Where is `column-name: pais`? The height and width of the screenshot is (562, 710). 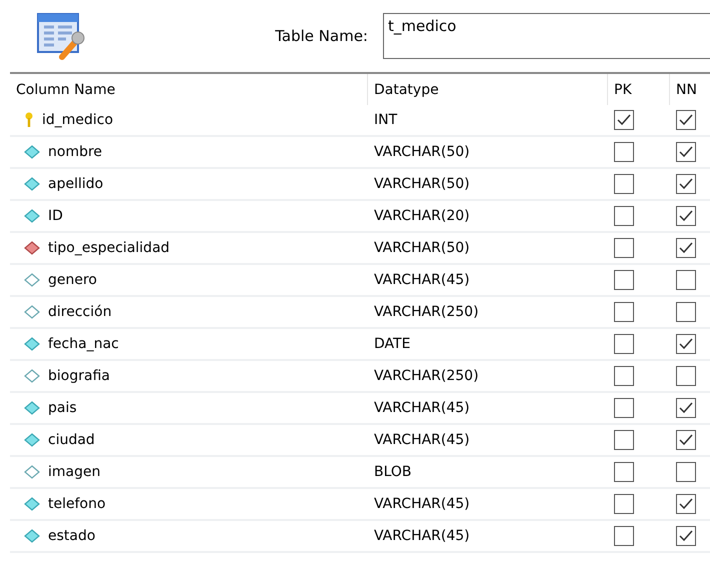 column-name: pais is located at coordinates (62, 408).